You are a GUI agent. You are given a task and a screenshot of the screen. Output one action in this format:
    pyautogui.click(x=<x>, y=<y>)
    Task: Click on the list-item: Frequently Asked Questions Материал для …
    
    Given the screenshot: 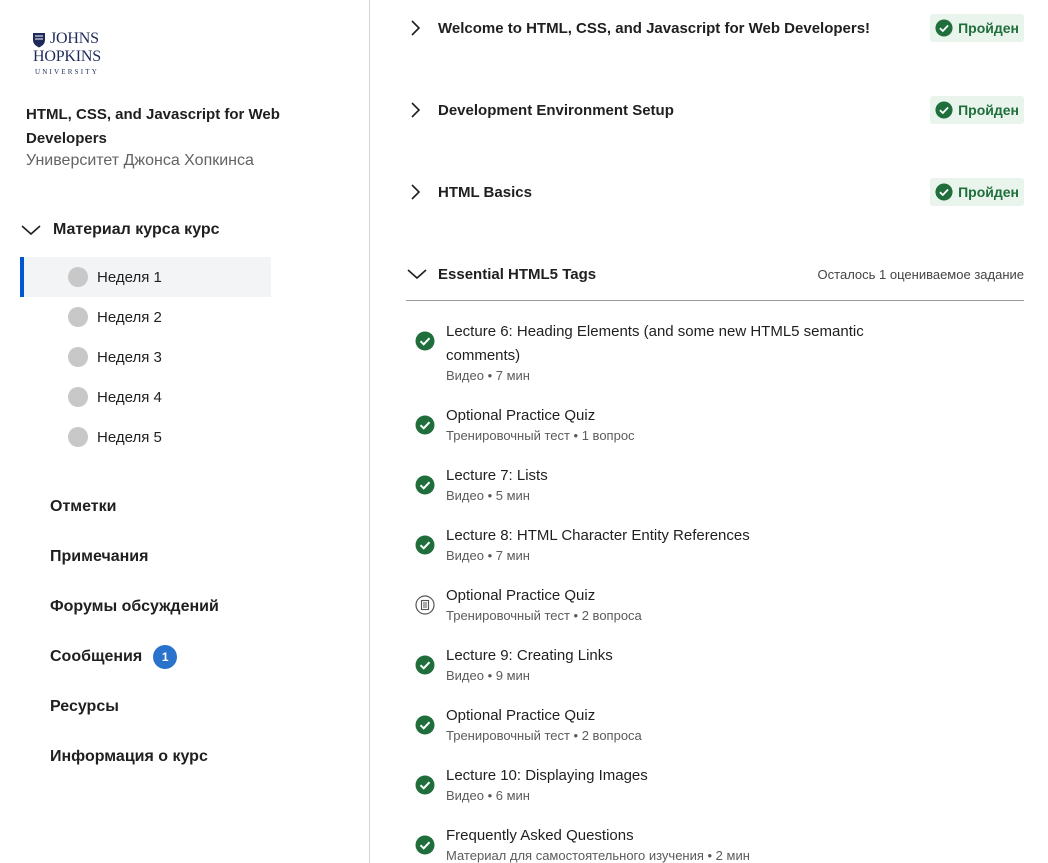 What is the action you would take?
    pyautogui.click(x=715, y=843)
    